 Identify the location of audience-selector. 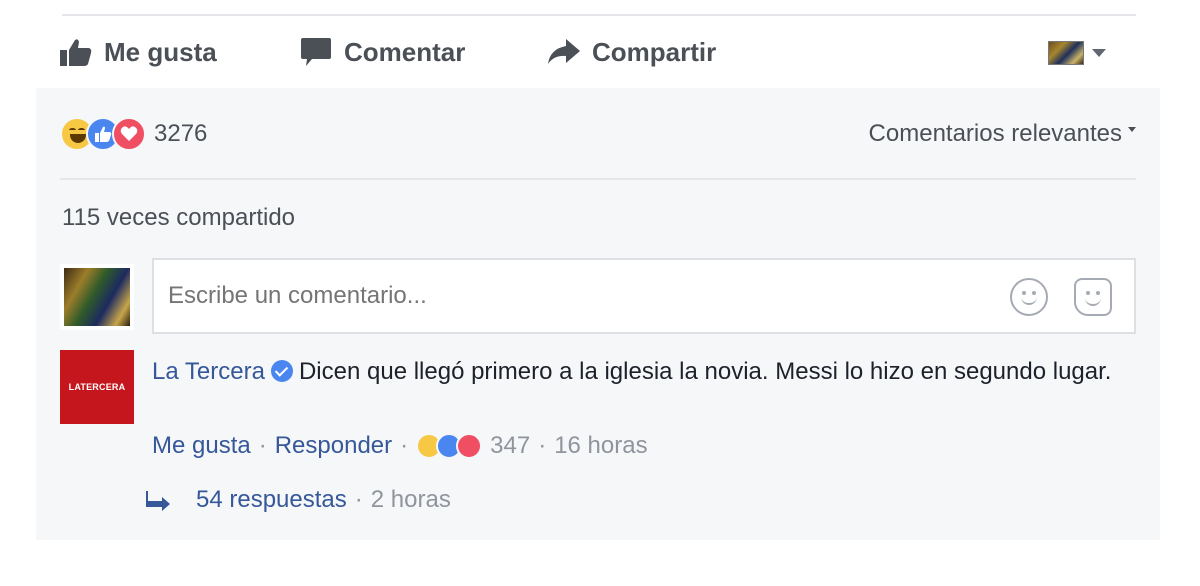
(1077, 53).